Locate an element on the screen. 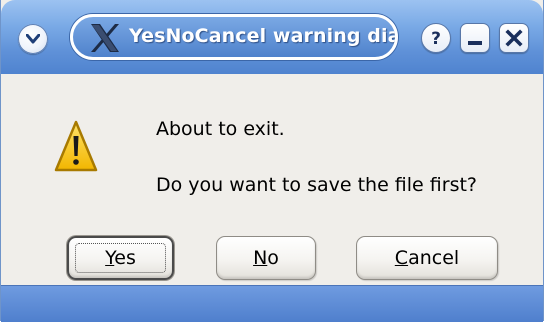 The width and height of the screenshot is (544, 322). minimize-icon is located at coordinates (475, 43).